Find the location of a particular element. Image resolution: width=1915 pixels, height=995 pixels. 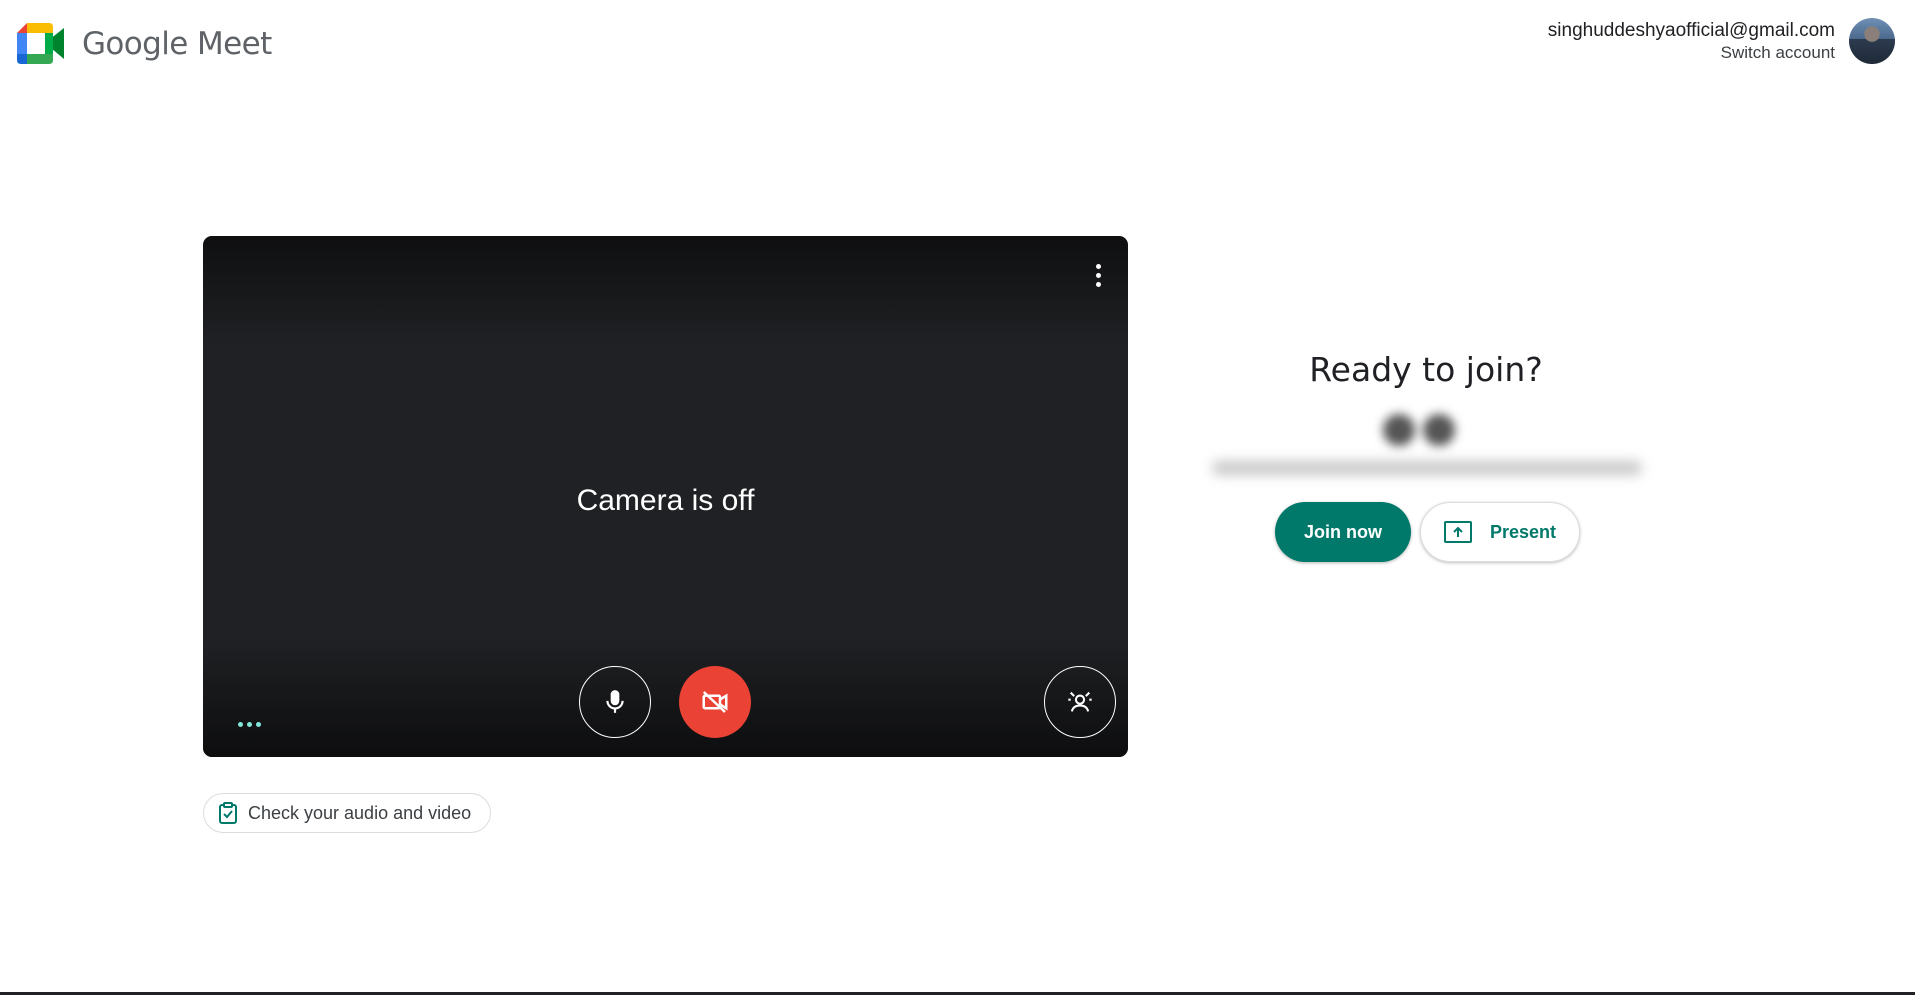

google-meet-logo: Google Meet is located at coordinates (144, 43).